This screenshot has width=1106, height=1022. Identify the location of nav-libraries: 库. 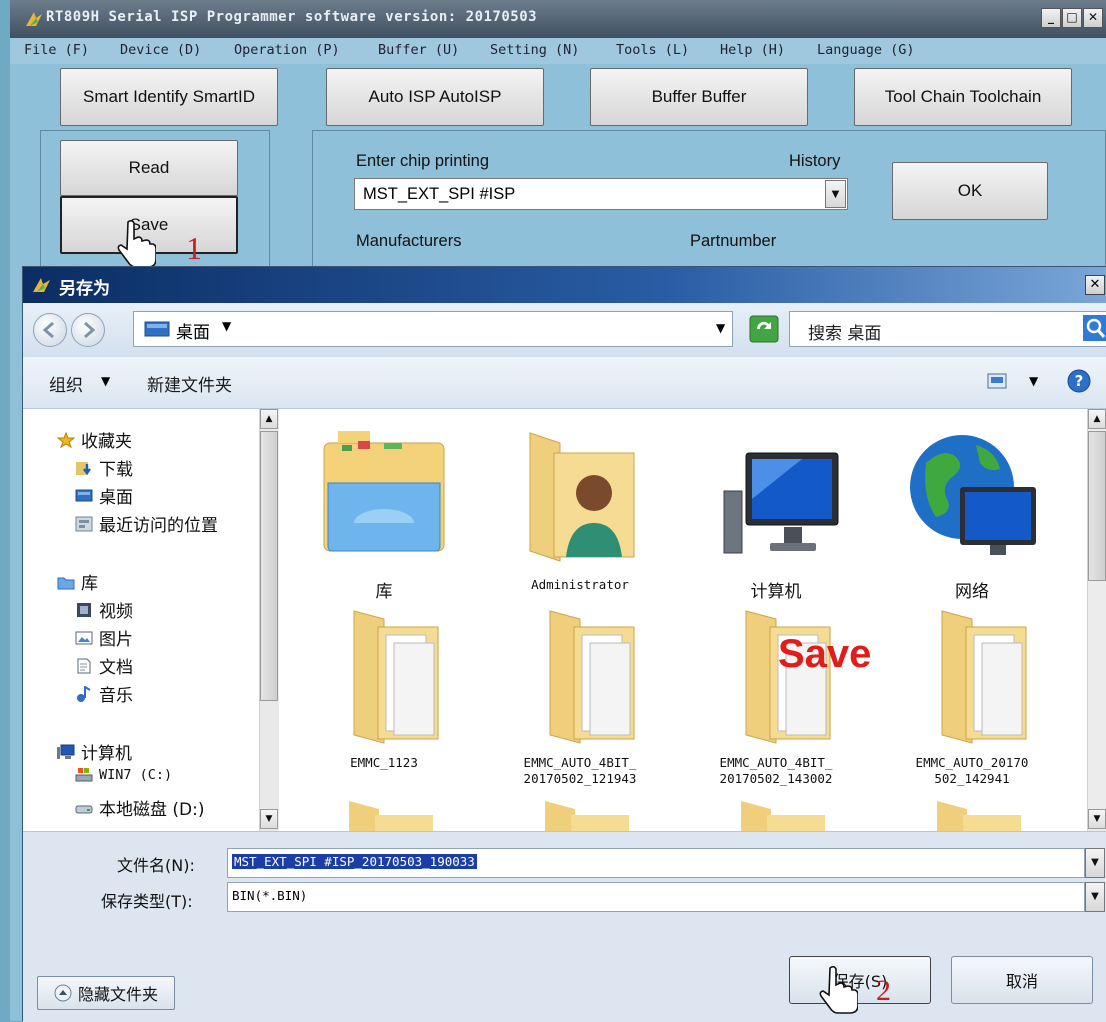
(77, 581).